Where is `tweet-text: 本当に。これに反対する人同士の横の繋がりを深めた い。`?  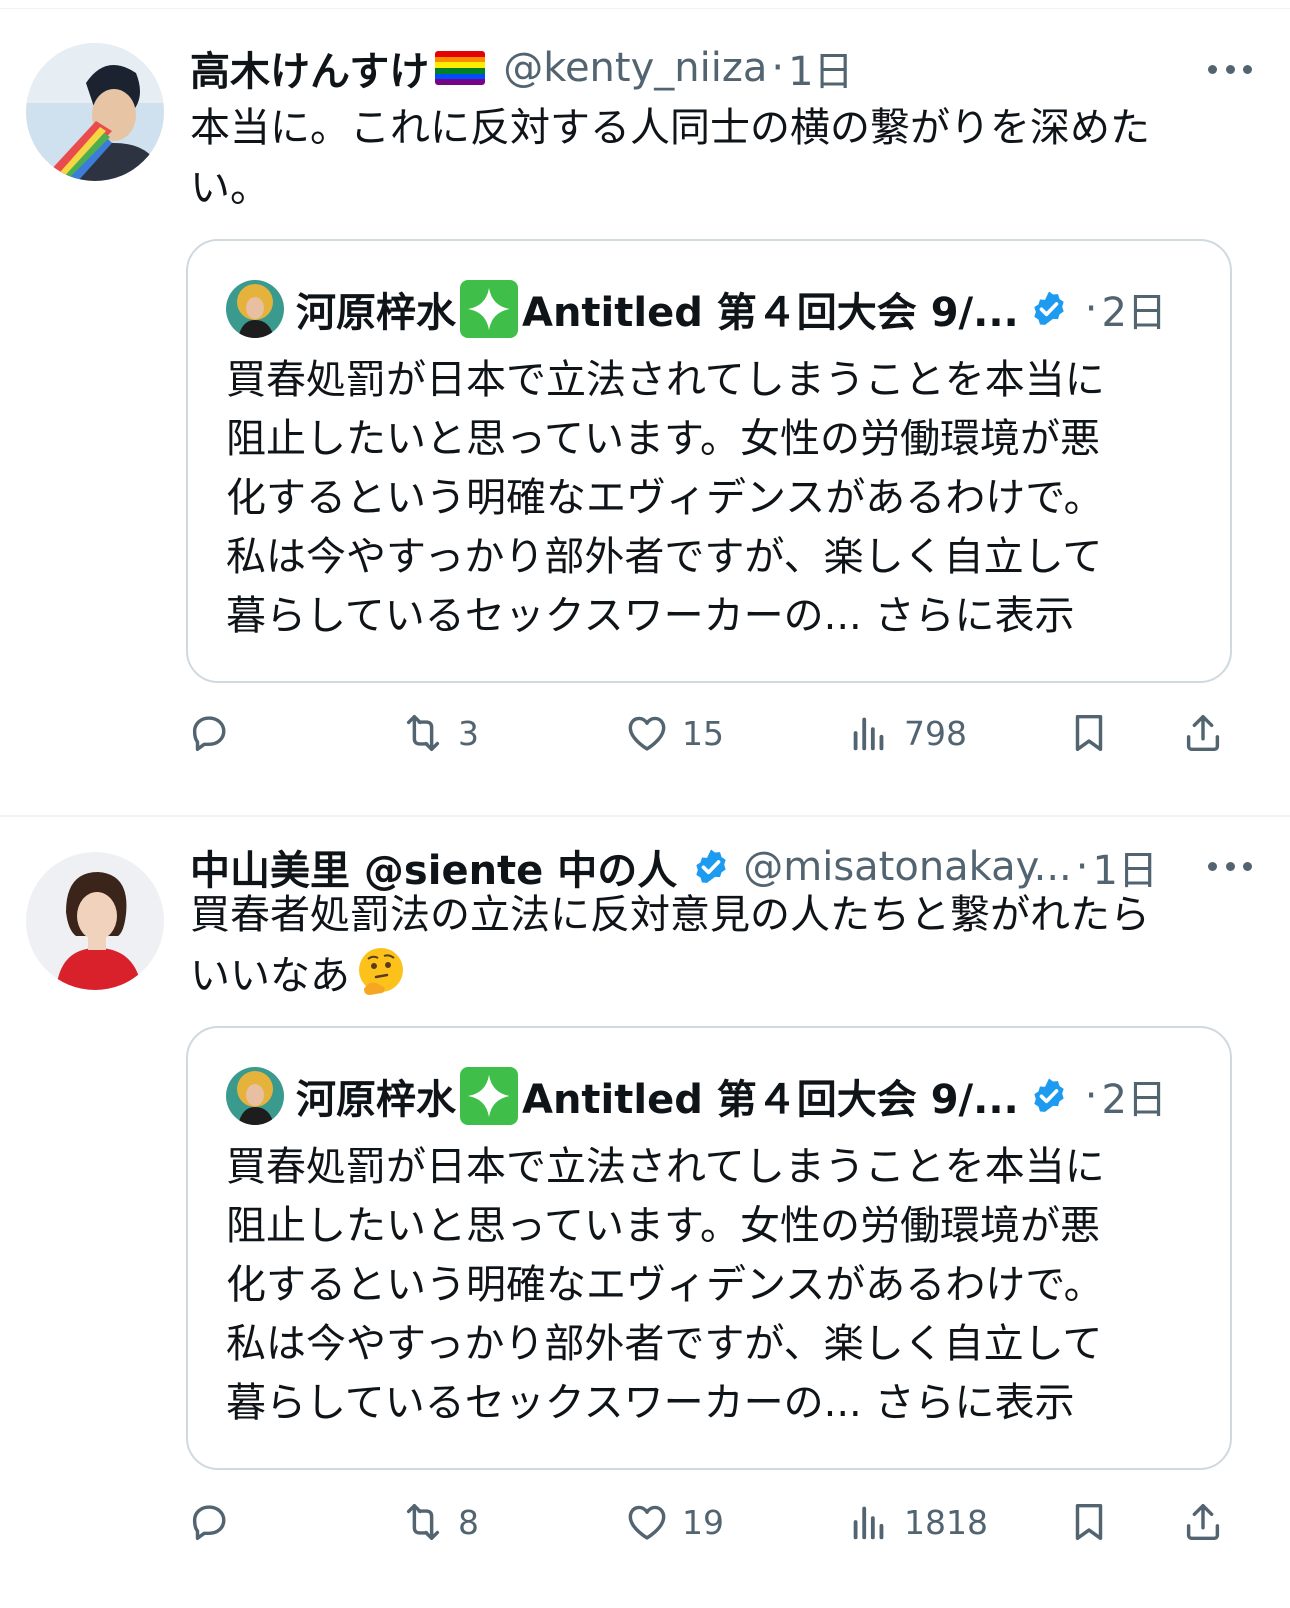
tweet-text: 本当に。これに反対する人同士の横の繋がりを深めた い。 is located at coordinates (720, 158).